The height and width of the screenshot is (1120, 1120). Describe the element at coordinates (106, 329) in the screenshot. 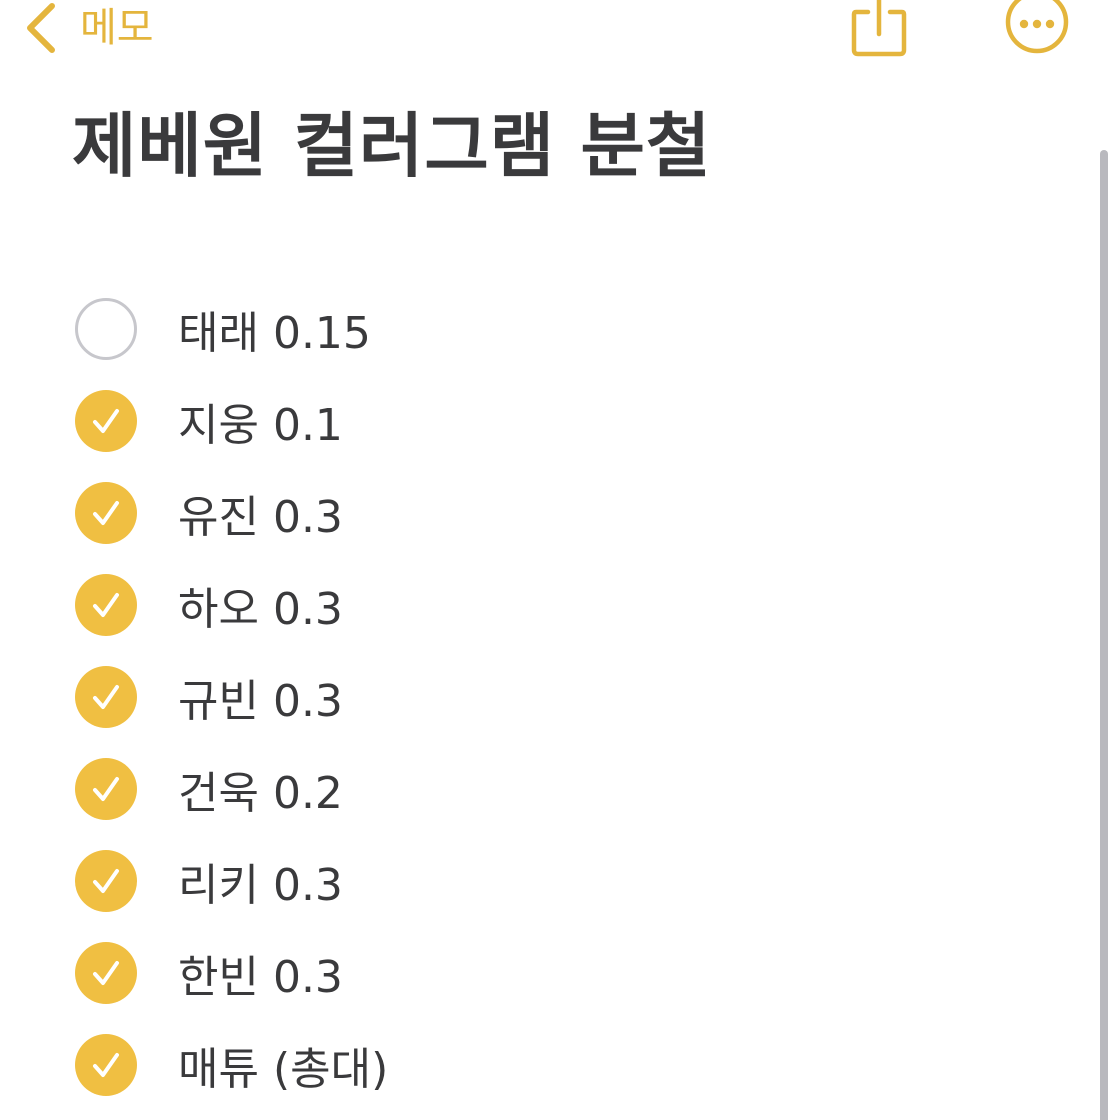

I see `unchecked-circle-icon` at that location.